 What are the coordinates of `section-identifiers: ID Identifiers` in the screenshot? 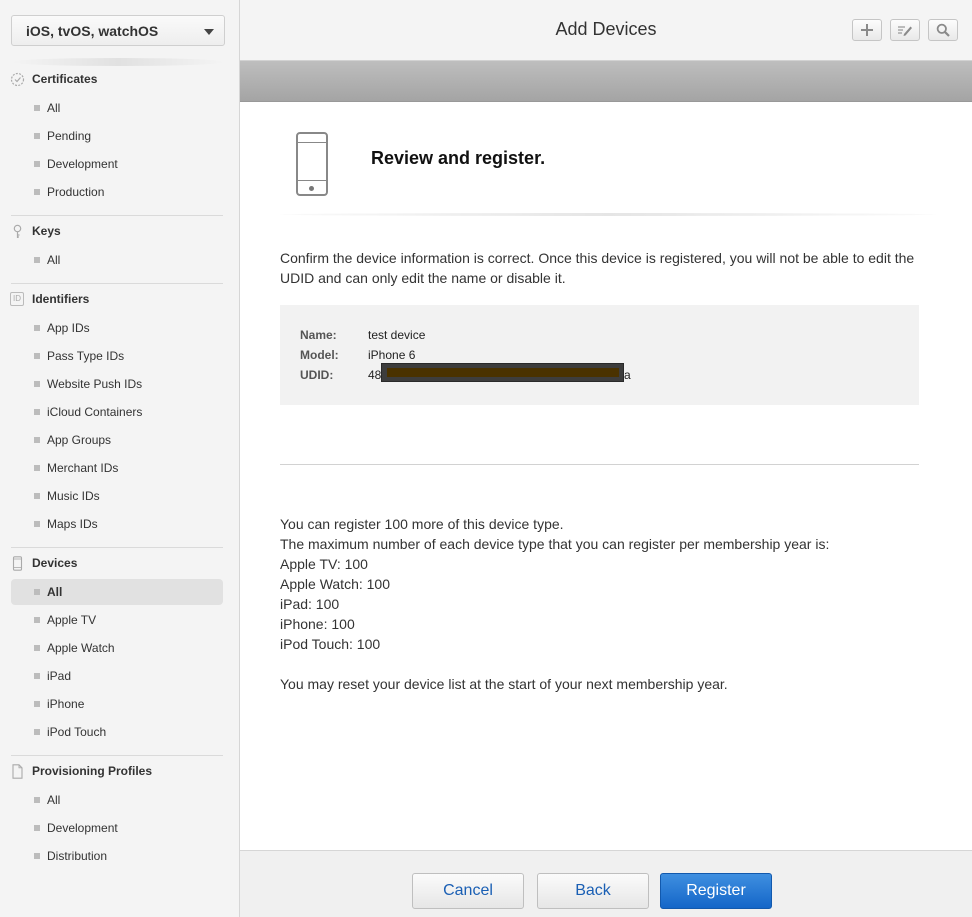 It's located at (117, 300).